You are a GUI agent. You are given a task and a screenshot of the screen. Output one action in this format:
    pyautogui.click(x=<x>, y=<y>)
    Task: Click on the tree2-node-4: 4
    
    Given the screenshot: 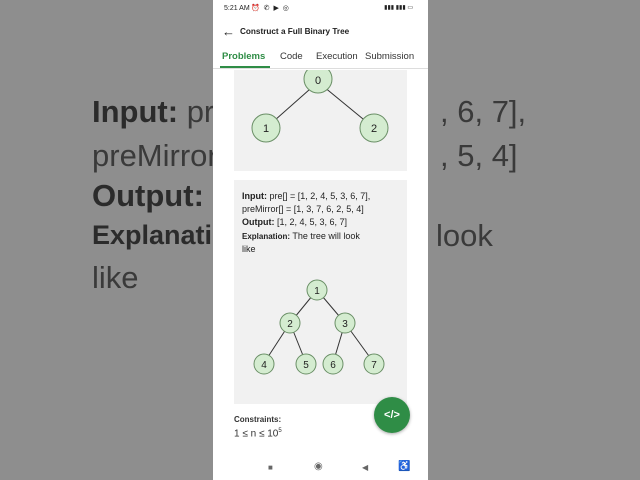 What is the action you would take?
    pyautogui.click(x=264, y=364)
    